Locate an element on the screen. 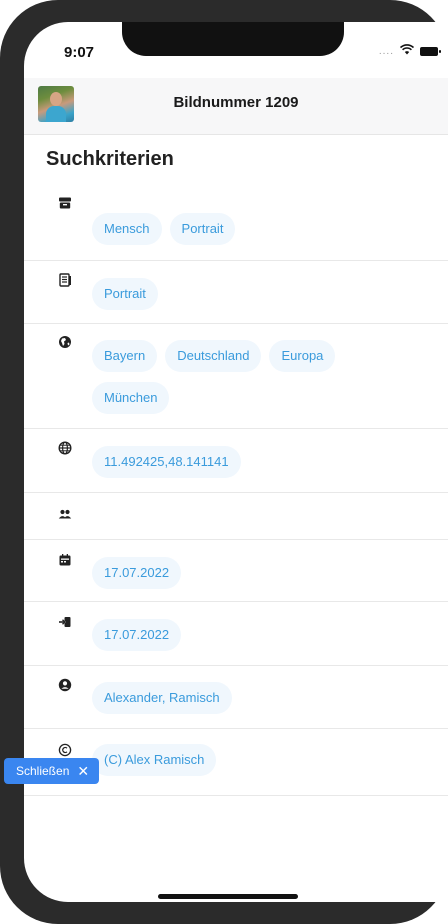 The height and width of the screenshot is (924, 448). chip-tag: Deutschland is located at coordinates (213, 356).